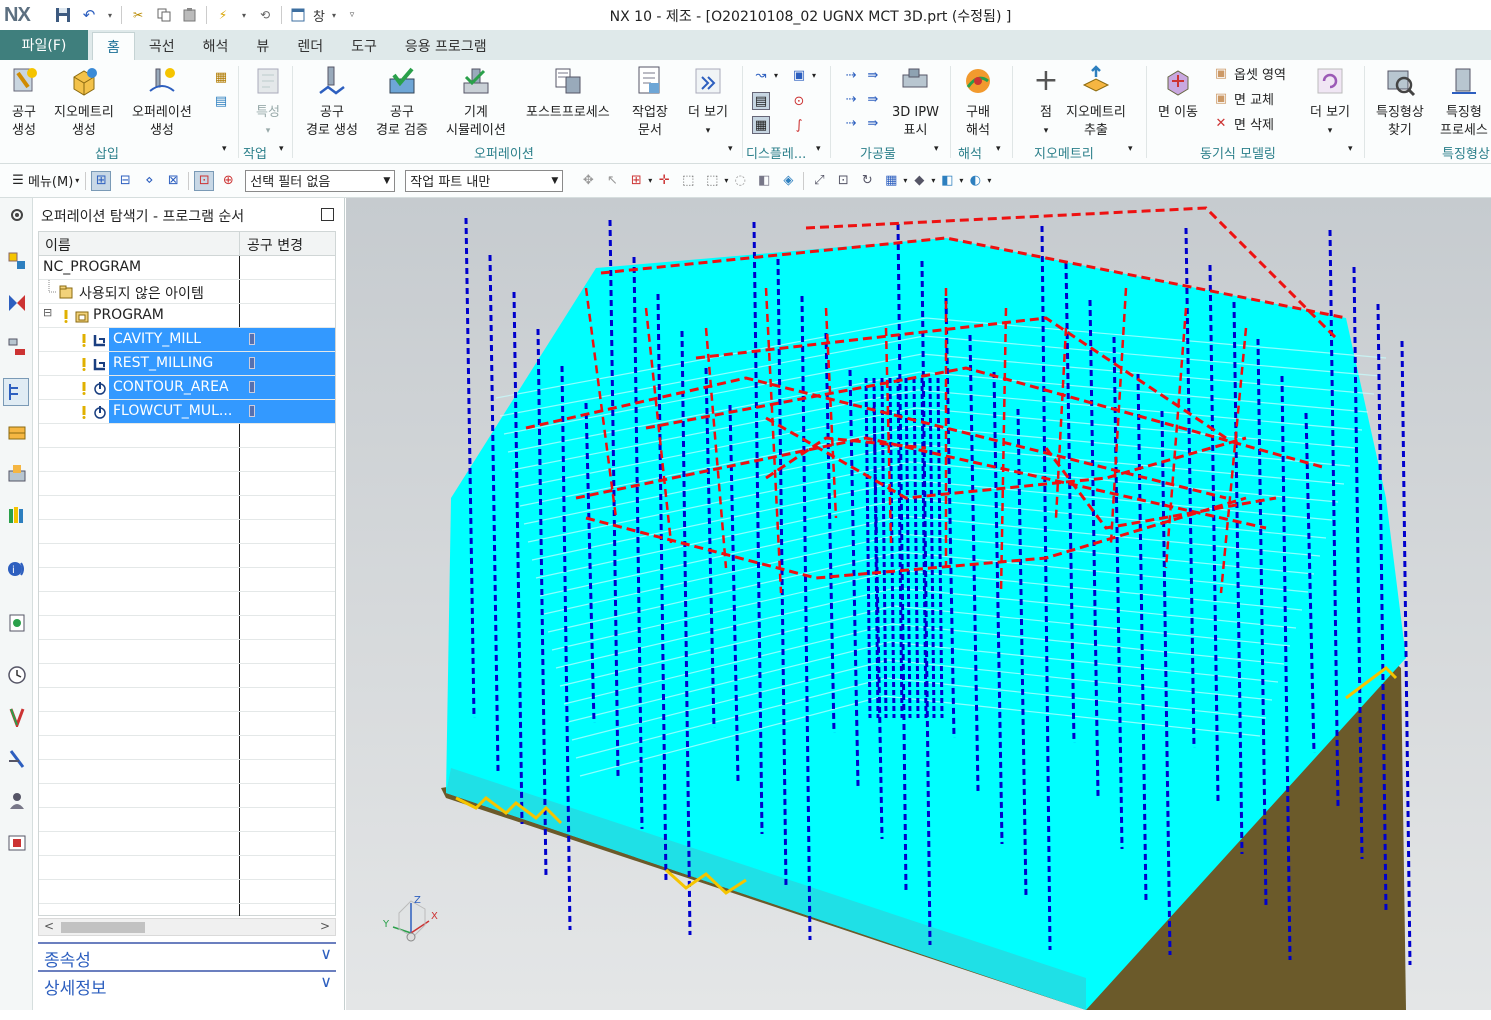  I want to click on extract-geometry-button: 지오메트리 추출, so click(1096, 102).